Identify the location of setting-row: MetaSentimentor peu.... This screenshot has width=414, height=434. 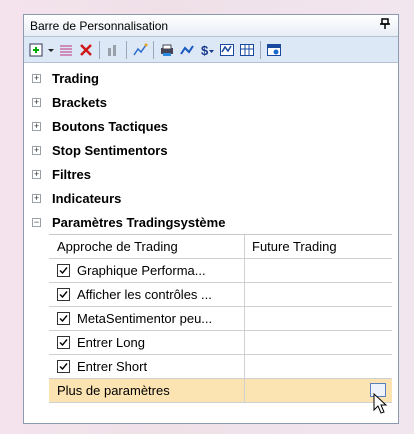
(220, 319).